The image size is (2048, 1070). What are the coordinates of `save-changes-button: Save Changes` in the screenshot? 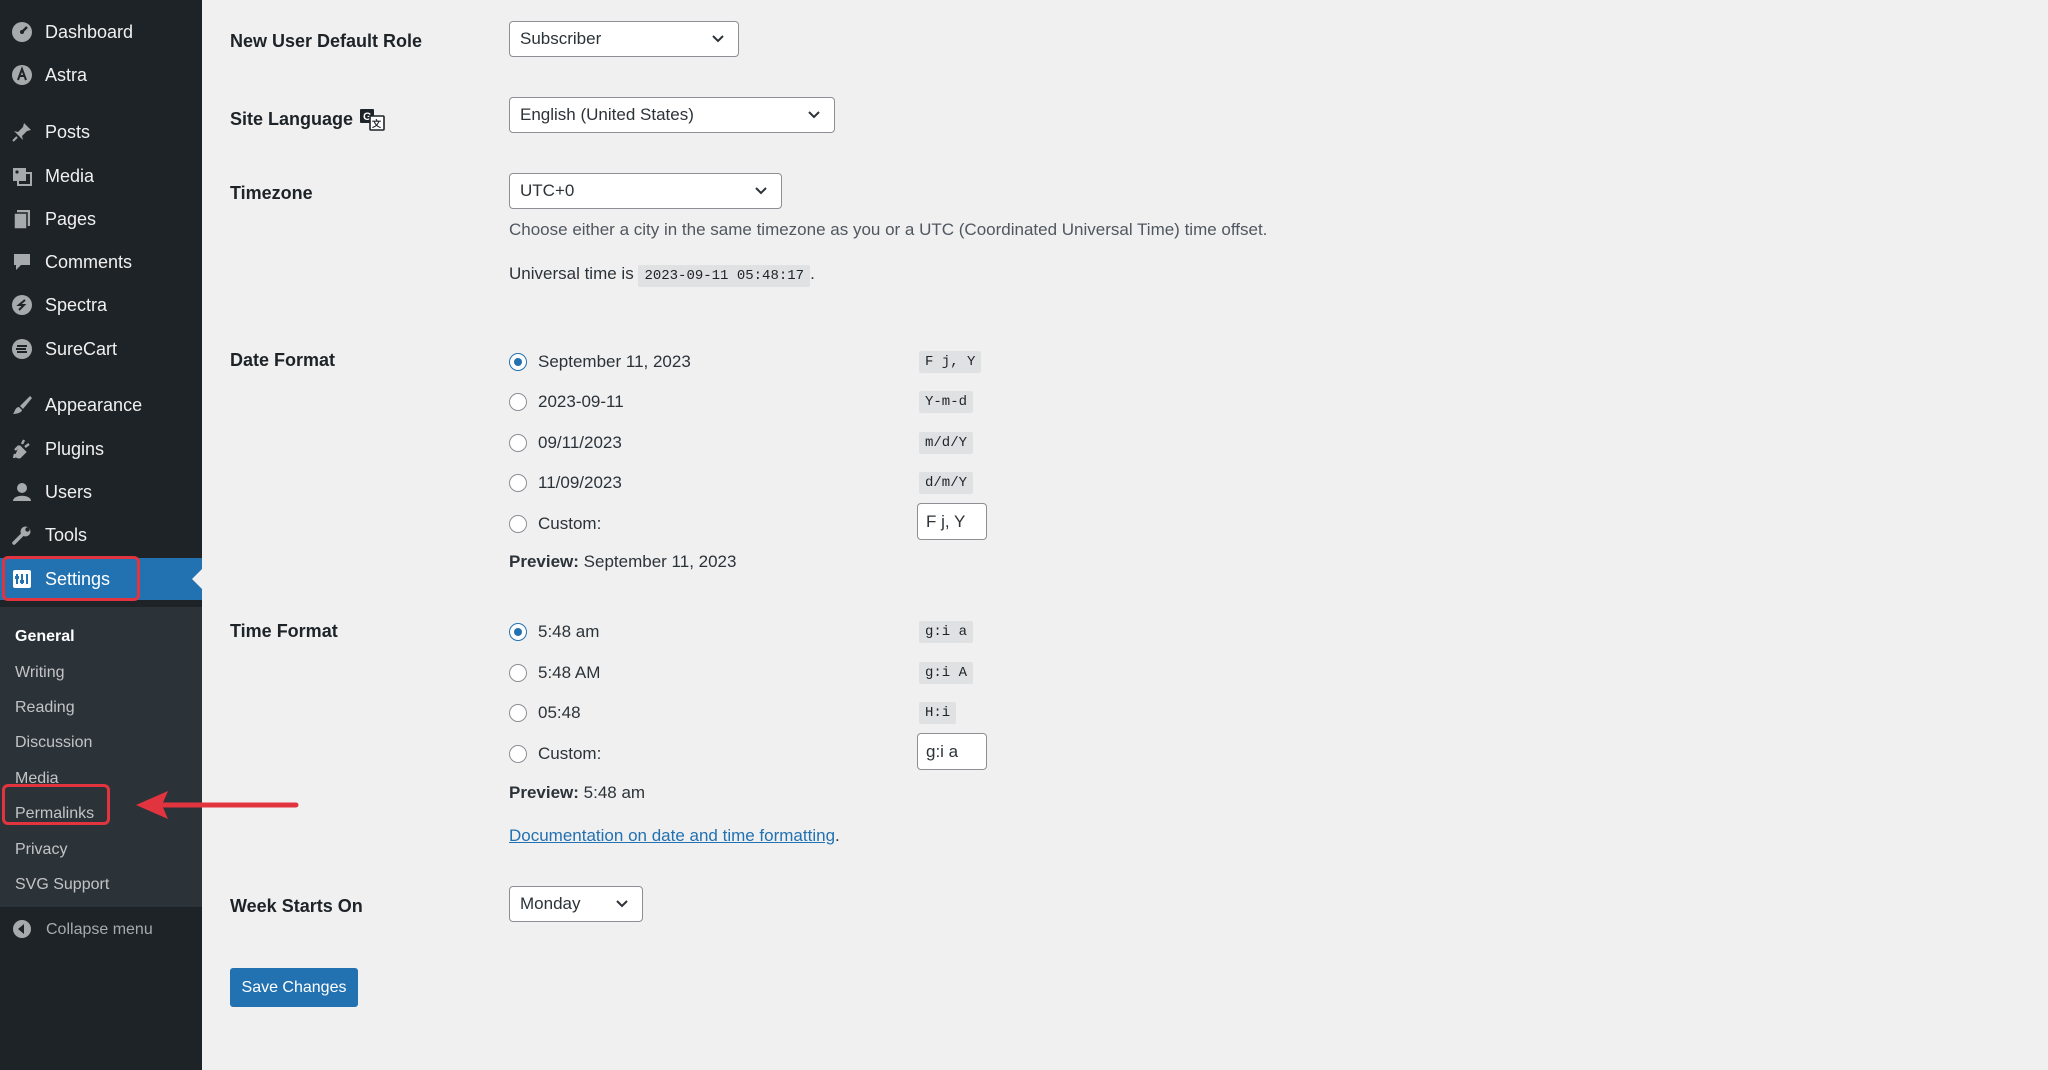 It's located at (294, 987).